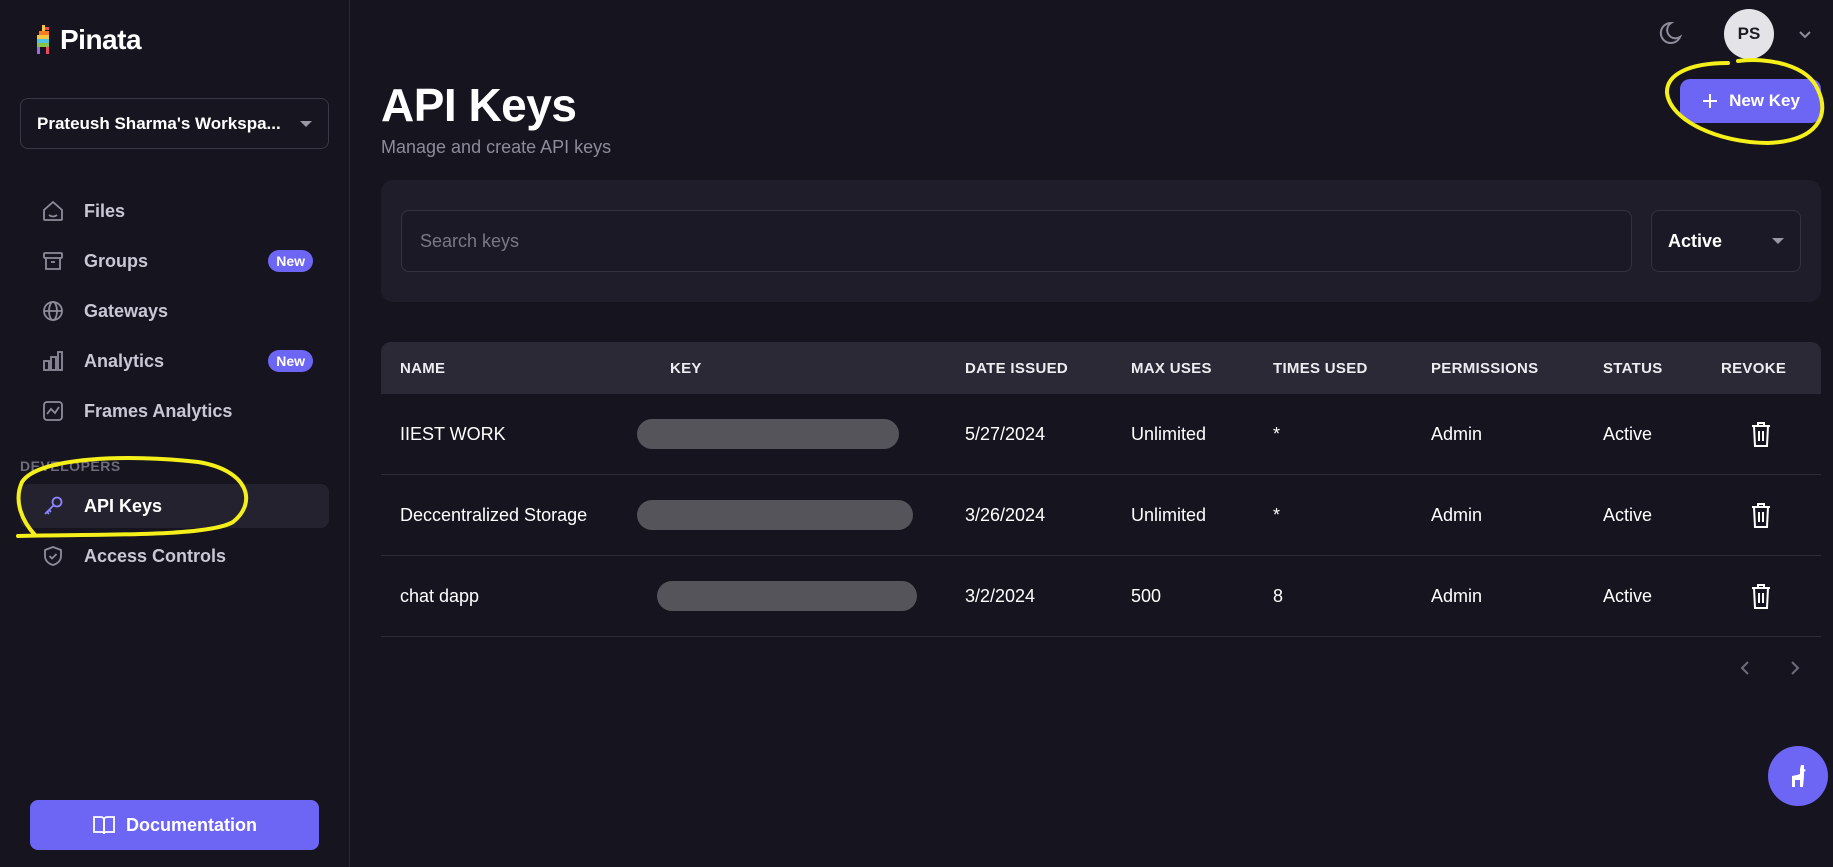  I want to click on sidebar-item-groups: Groups New, so click(174, 261).